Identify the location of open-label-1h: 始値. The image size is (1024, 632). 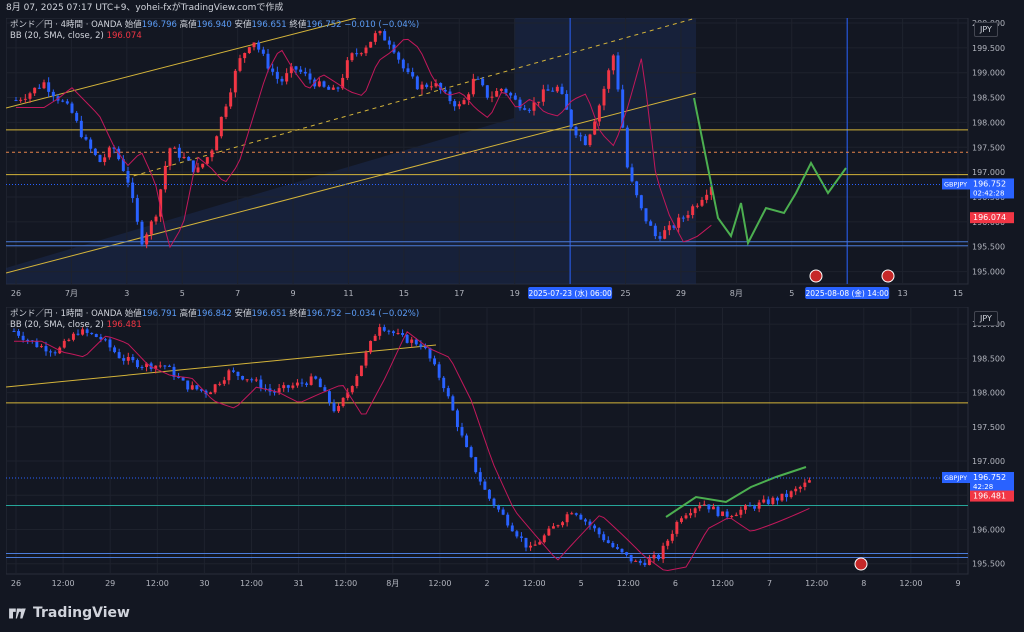
(133, 314).